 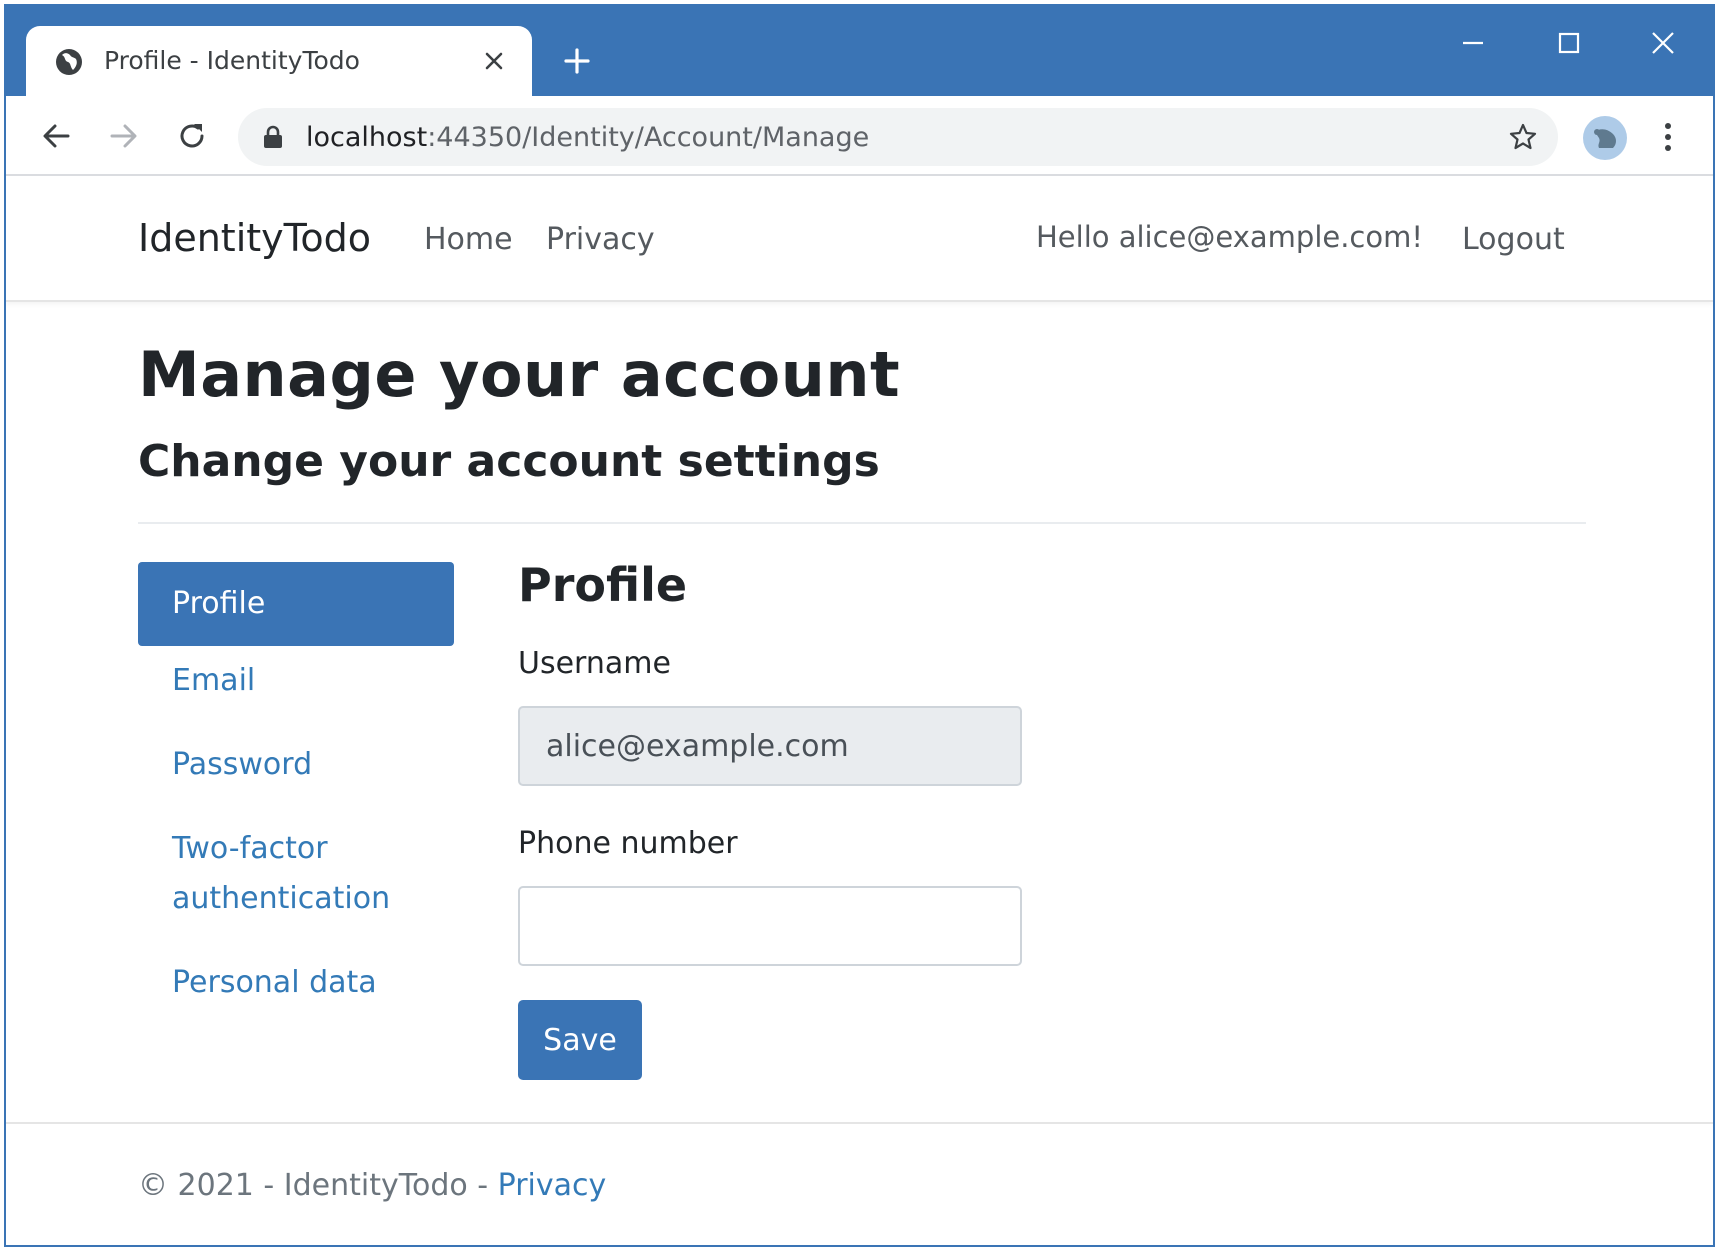 What do you see at coordinates (124, 136) in the screenshot?
I see `forward-arrow-icon` at bounding box center [124, 136].